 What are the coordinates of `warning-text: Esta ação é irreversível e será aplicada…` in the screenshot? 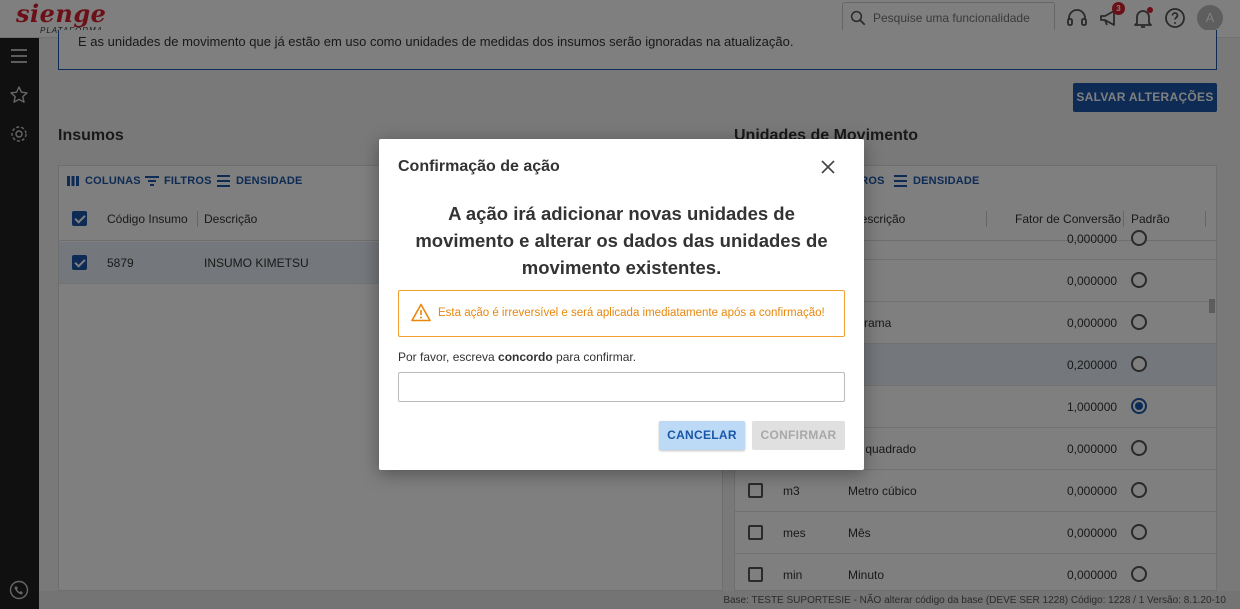 It's located at (631, 313).